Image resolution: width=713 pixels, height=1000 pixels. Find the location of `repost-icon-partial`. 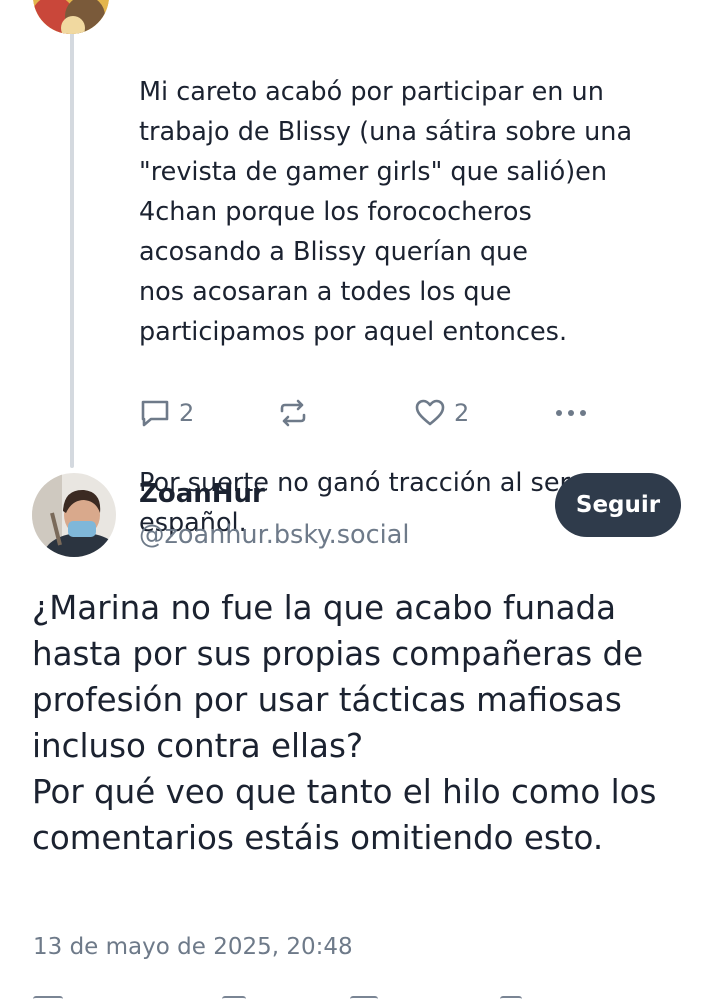

repost-icon-partial is located at coordinates (234, 998).